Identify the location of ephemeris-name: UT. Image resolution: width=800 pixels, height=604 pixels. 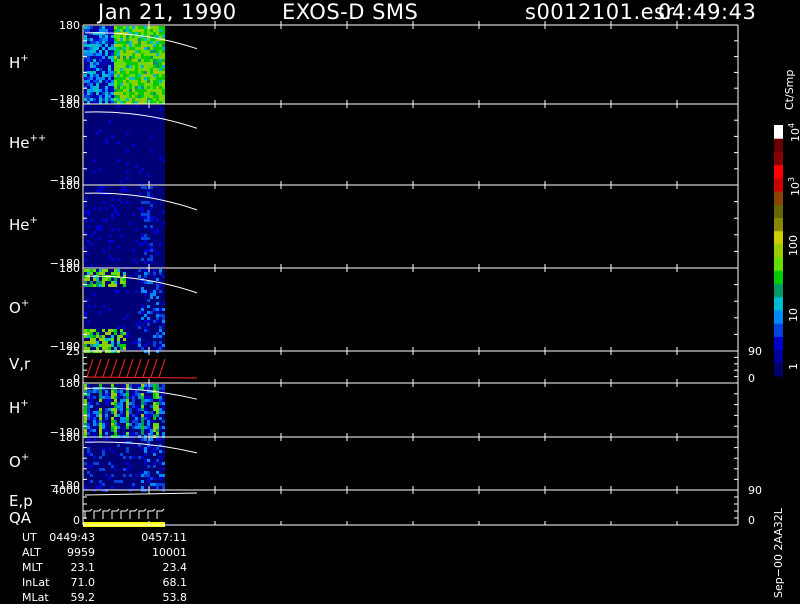
(29, 537).